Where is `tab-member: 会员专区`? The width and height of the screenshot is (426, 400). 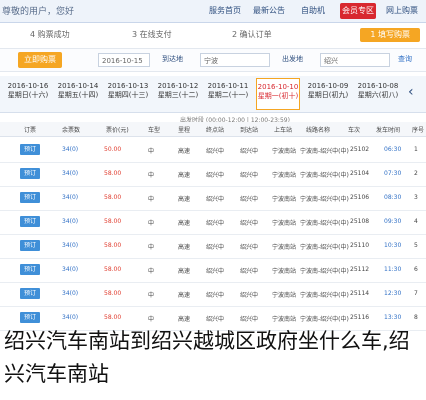 tab-member: 会员专区 is located at coordinates (358, 11).